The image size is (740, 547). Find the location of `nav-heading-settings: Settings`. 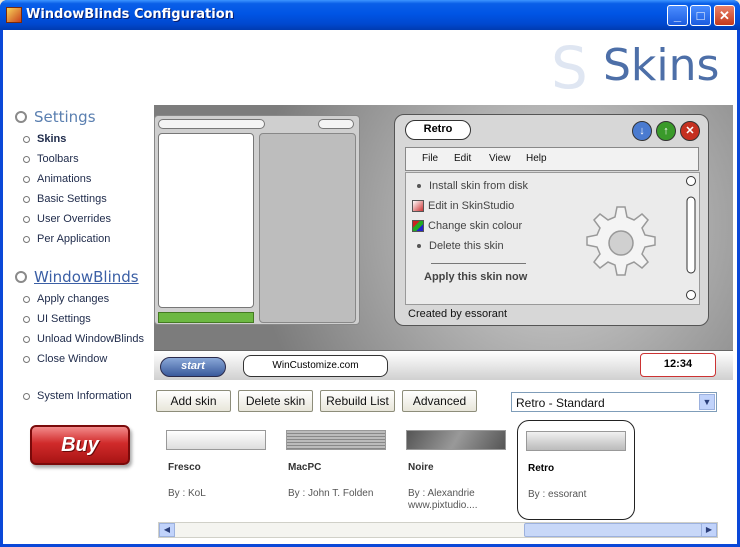

nav-heading-settings: Settings is located at coordinates (55, 117).